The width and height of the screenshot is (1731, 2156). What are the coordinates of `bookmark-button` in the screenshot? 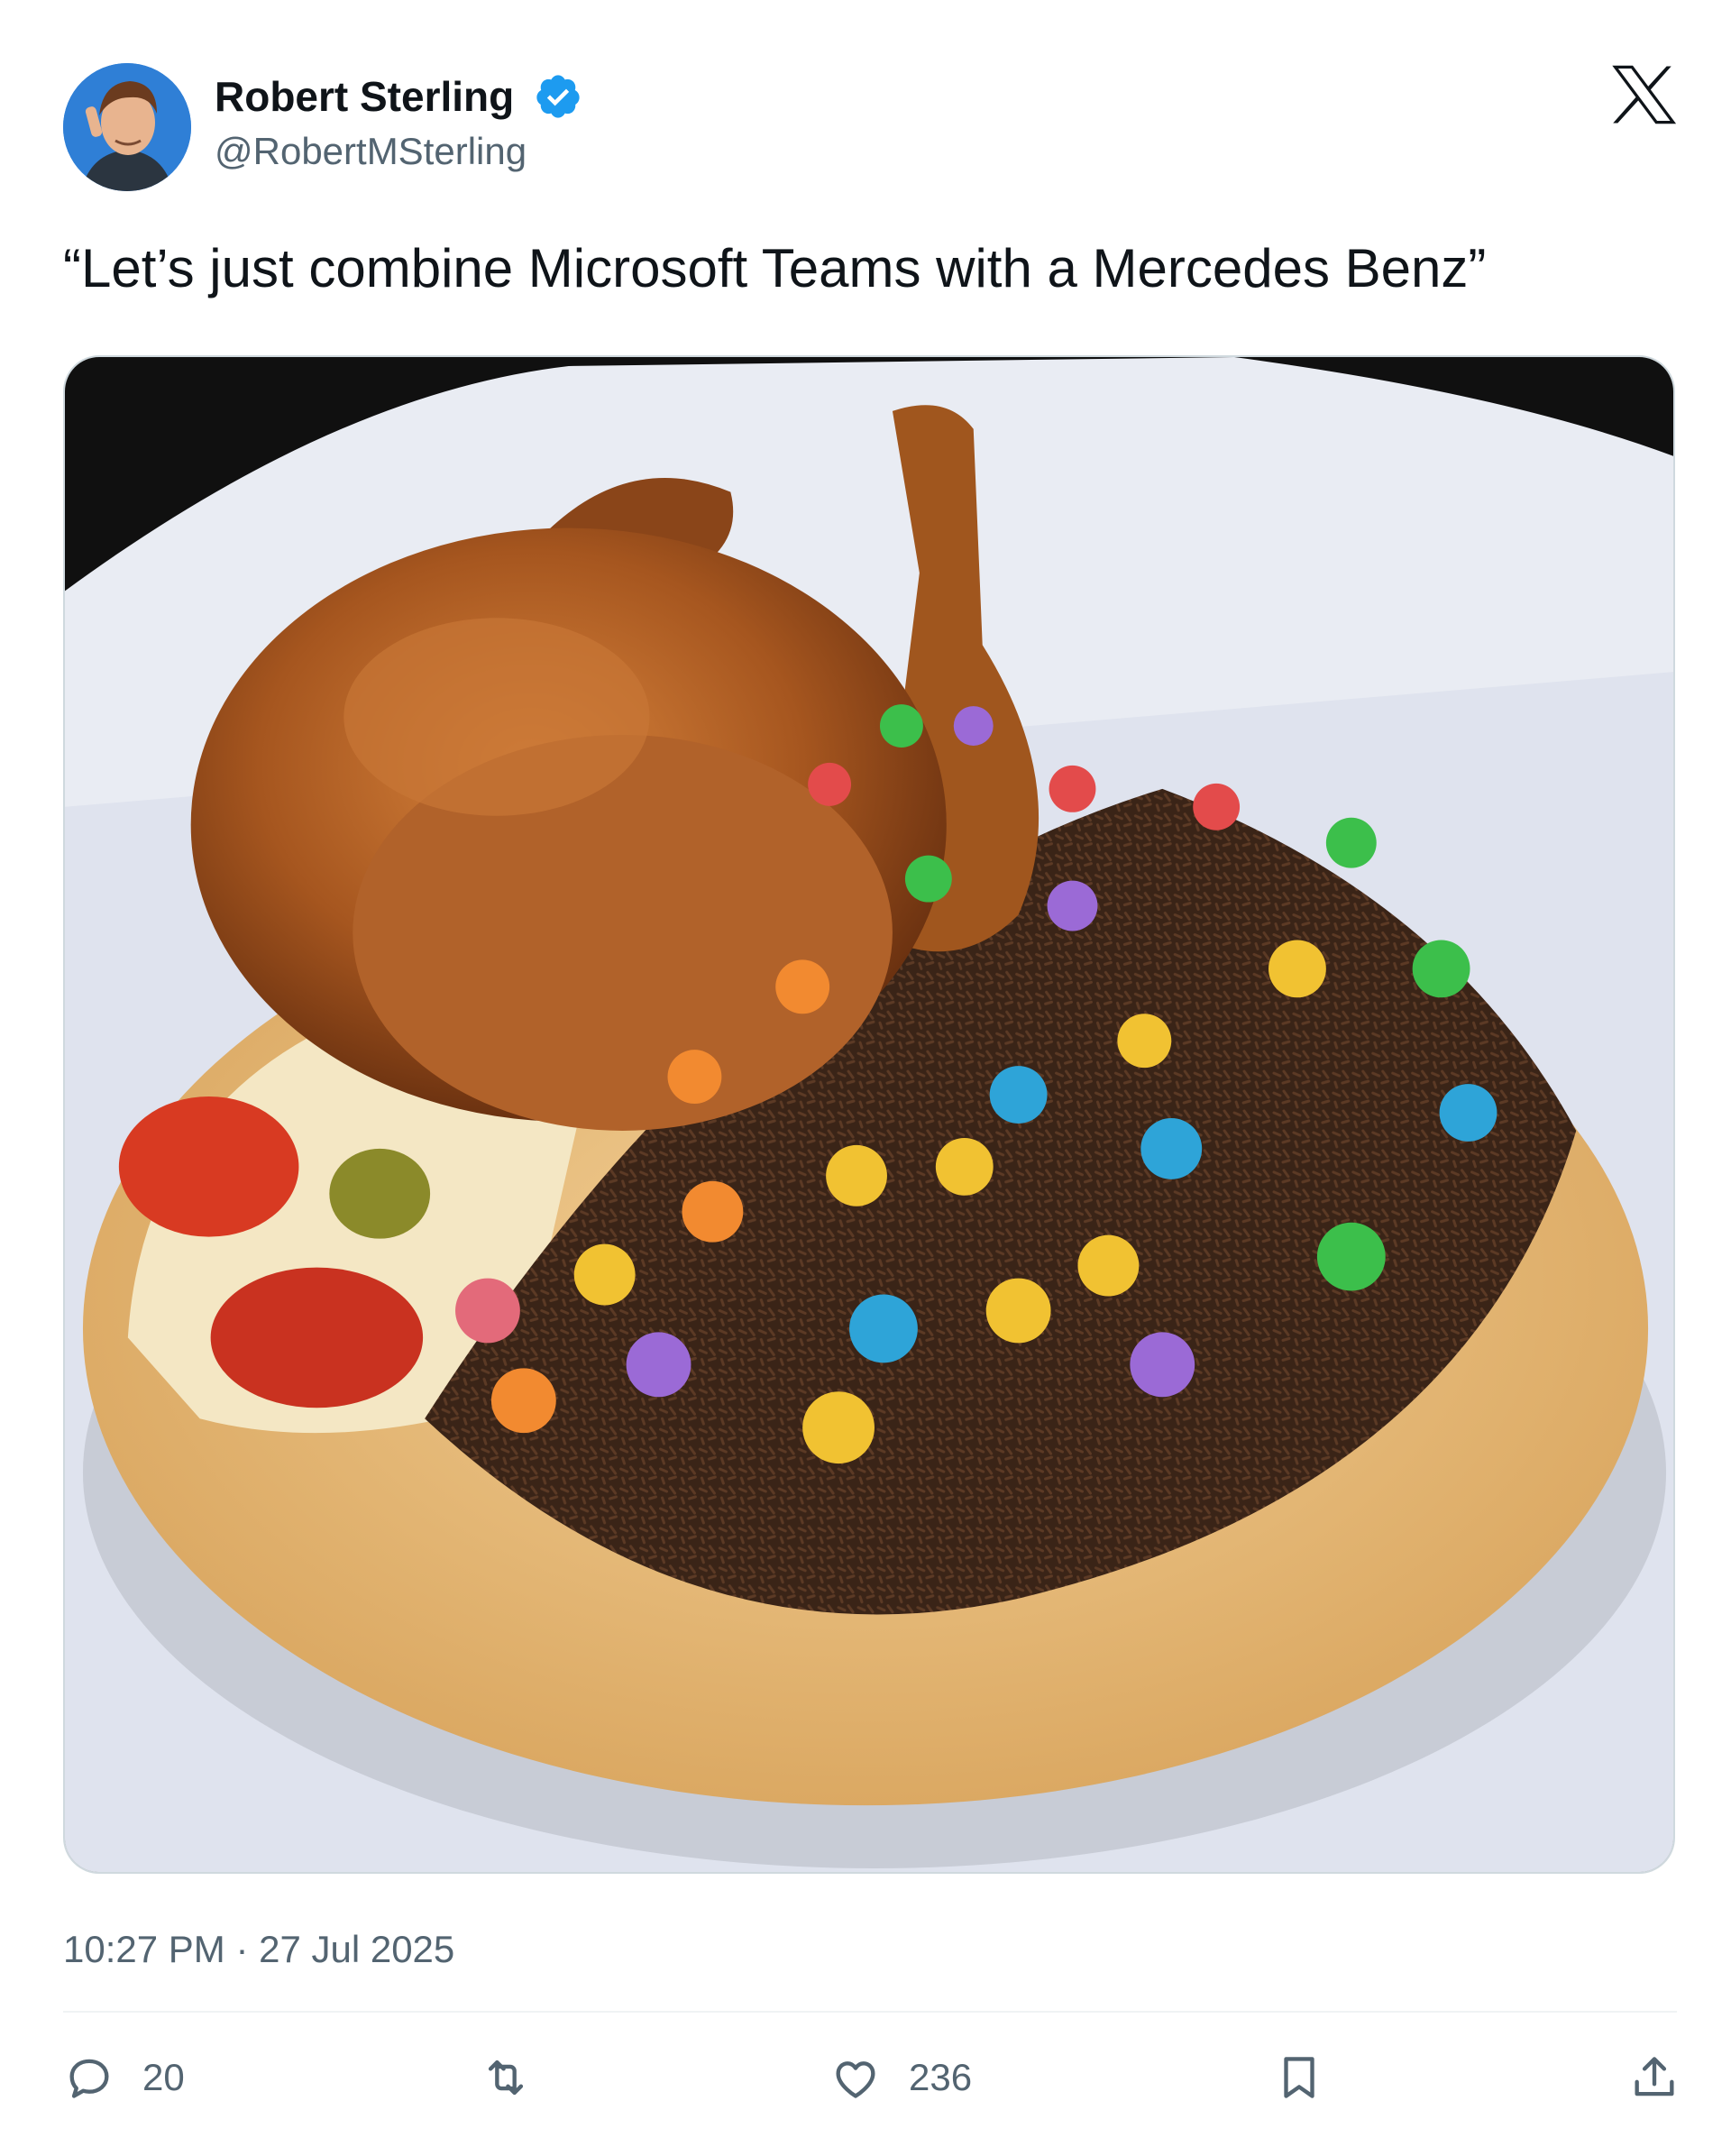 It's located at (1299, 2077).